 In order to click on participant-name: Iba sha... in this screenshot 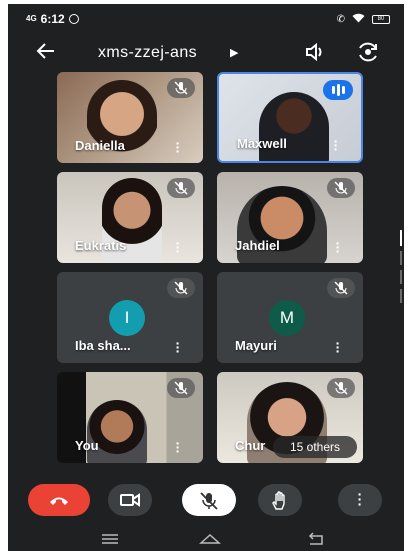, I will do `click(103, 345)`.